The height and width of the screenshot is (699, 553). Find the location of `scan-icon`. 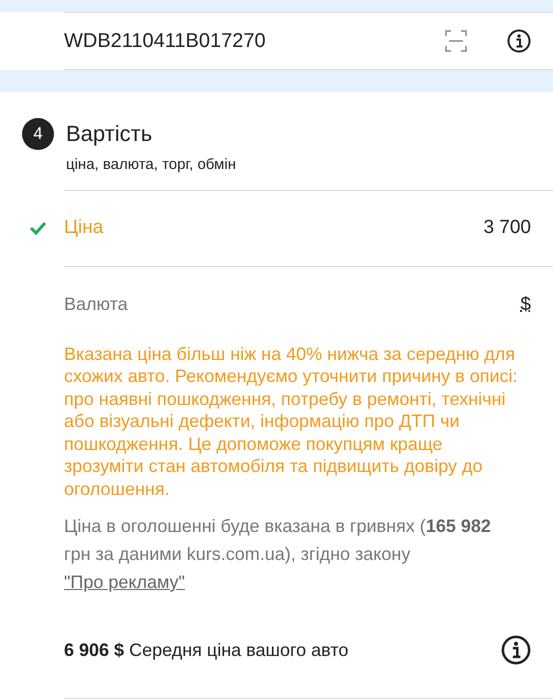

scan-icon is located at coordinates (456, 41).